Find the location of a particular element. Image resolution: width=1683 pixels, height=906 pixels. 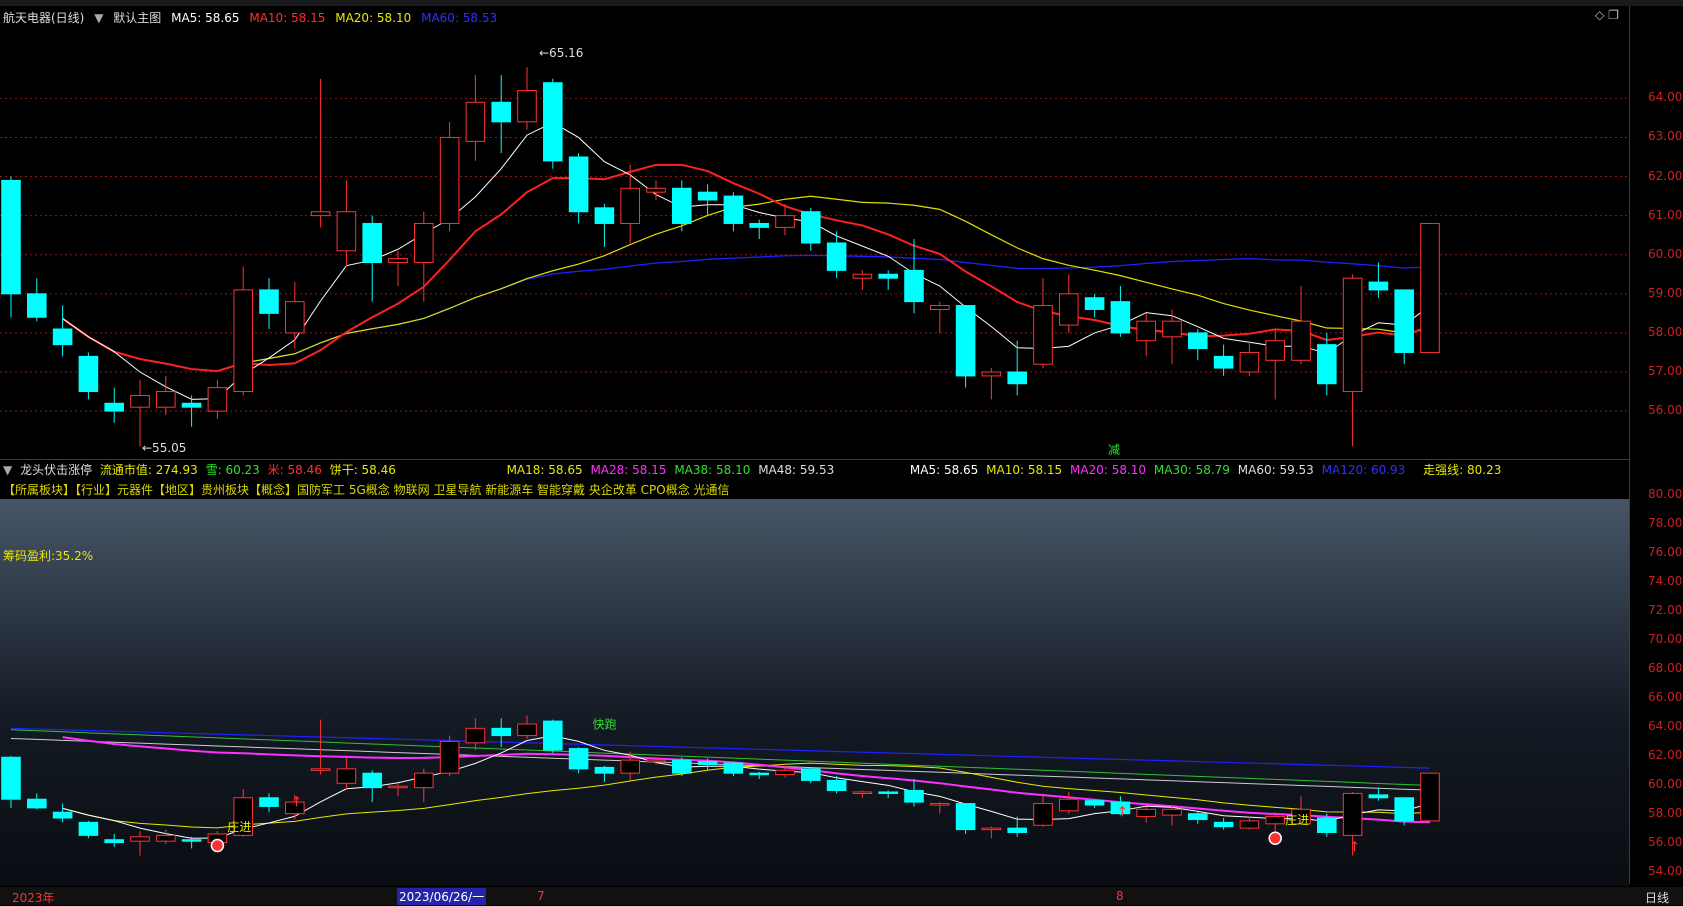

indicator-tick: 76.00 is located at coordinates (1665, 552).